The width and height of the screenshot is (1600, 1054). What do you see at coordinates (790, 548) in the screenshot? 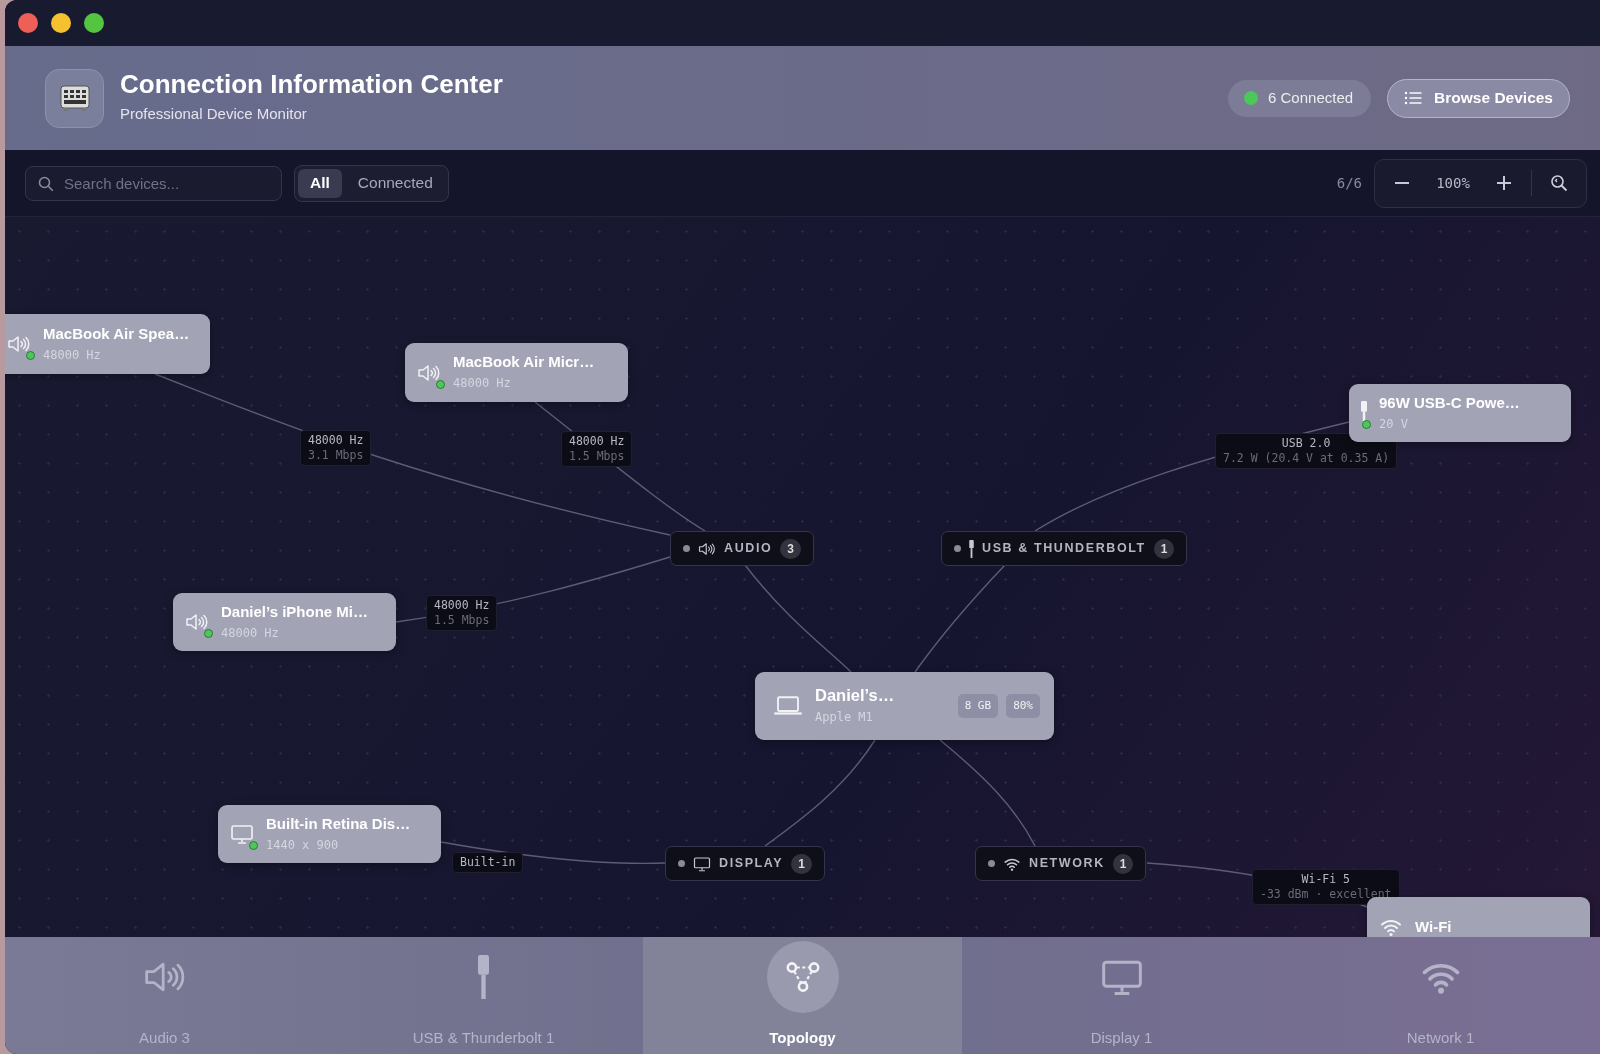
I see `hub-count: 3` at bounding box center [790, 548].